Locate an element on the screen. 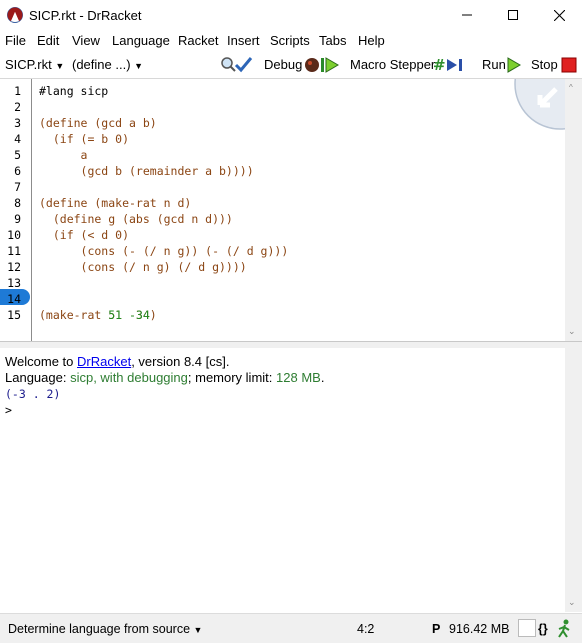  line-number: 4 is located at coordinates (17, 139).